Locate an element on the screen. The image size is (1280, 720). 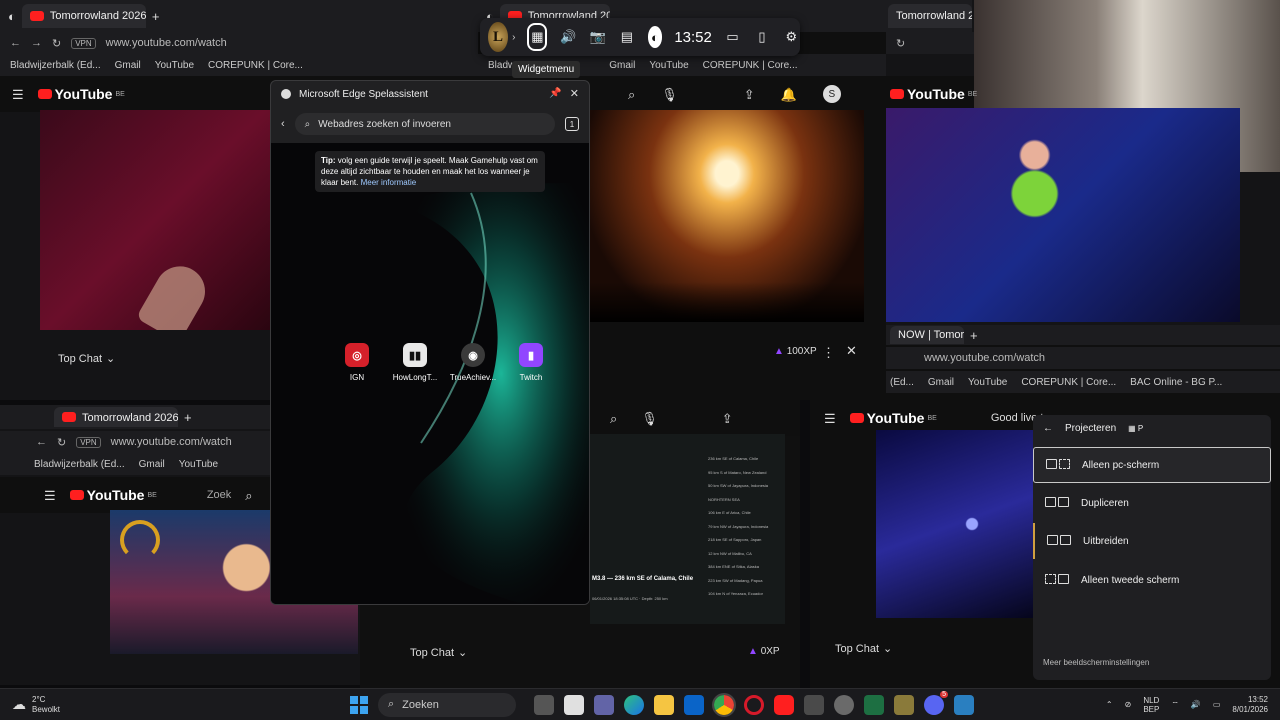
performance-icon: ▤ is located at coordinates (626, 37).